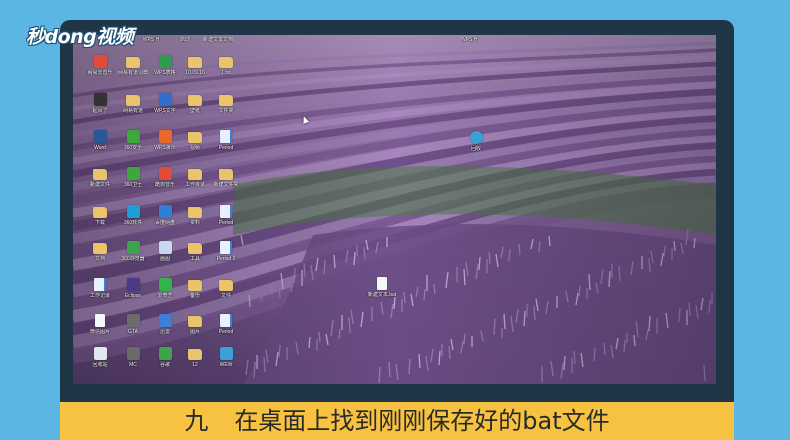  I want to click on icon-label: WPS文字, so click(165, 111).